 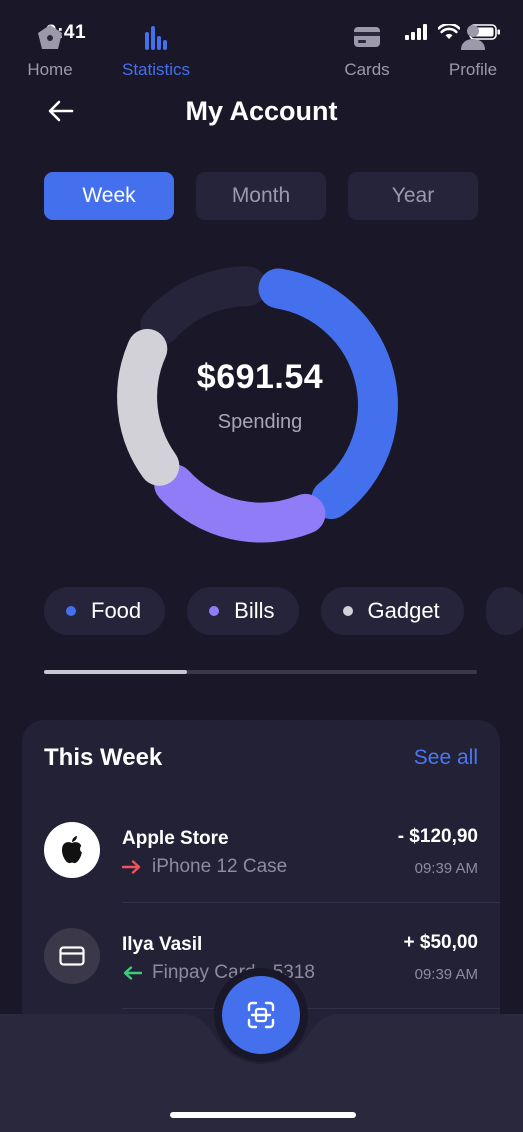 What do you see at coordinates (50, 37) in the screenshot?
I see `home-icon` at bounding box center [50, 37].